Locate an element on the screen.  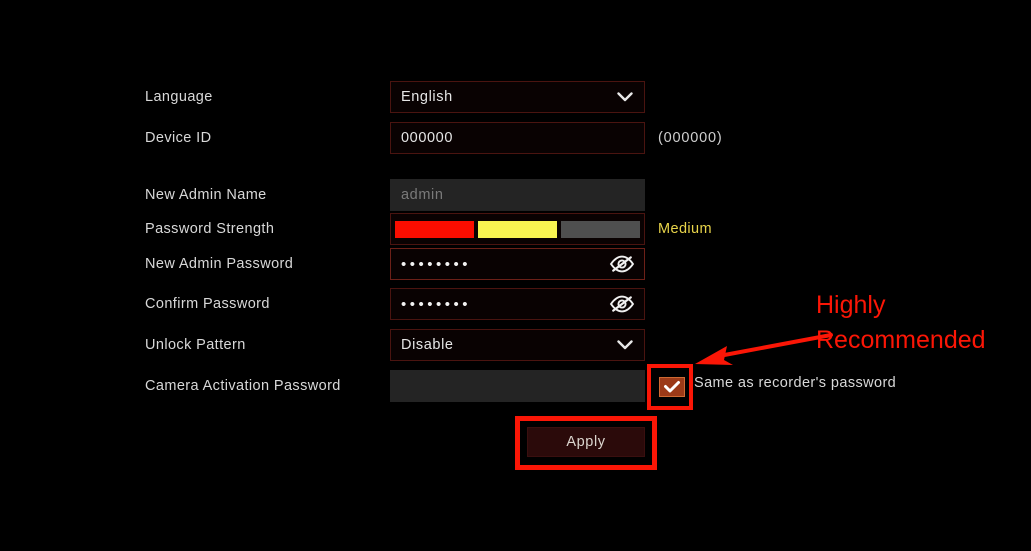
annotation-line-2: Recommended is located at coordinates (901, 339).